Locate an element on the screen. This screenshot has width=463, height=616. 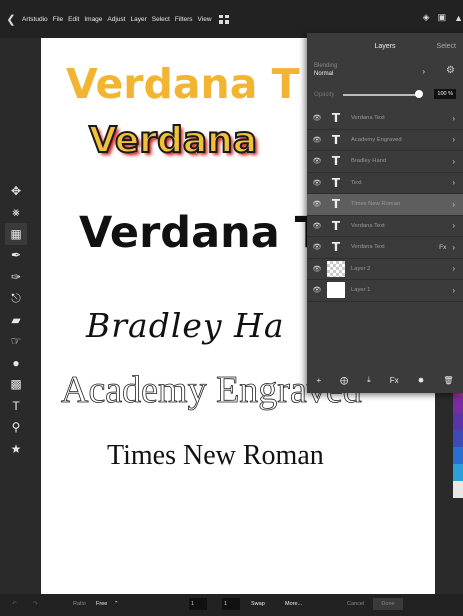
layer-row: 👁 T Times New Roman › is located at coordinates (385, 205).